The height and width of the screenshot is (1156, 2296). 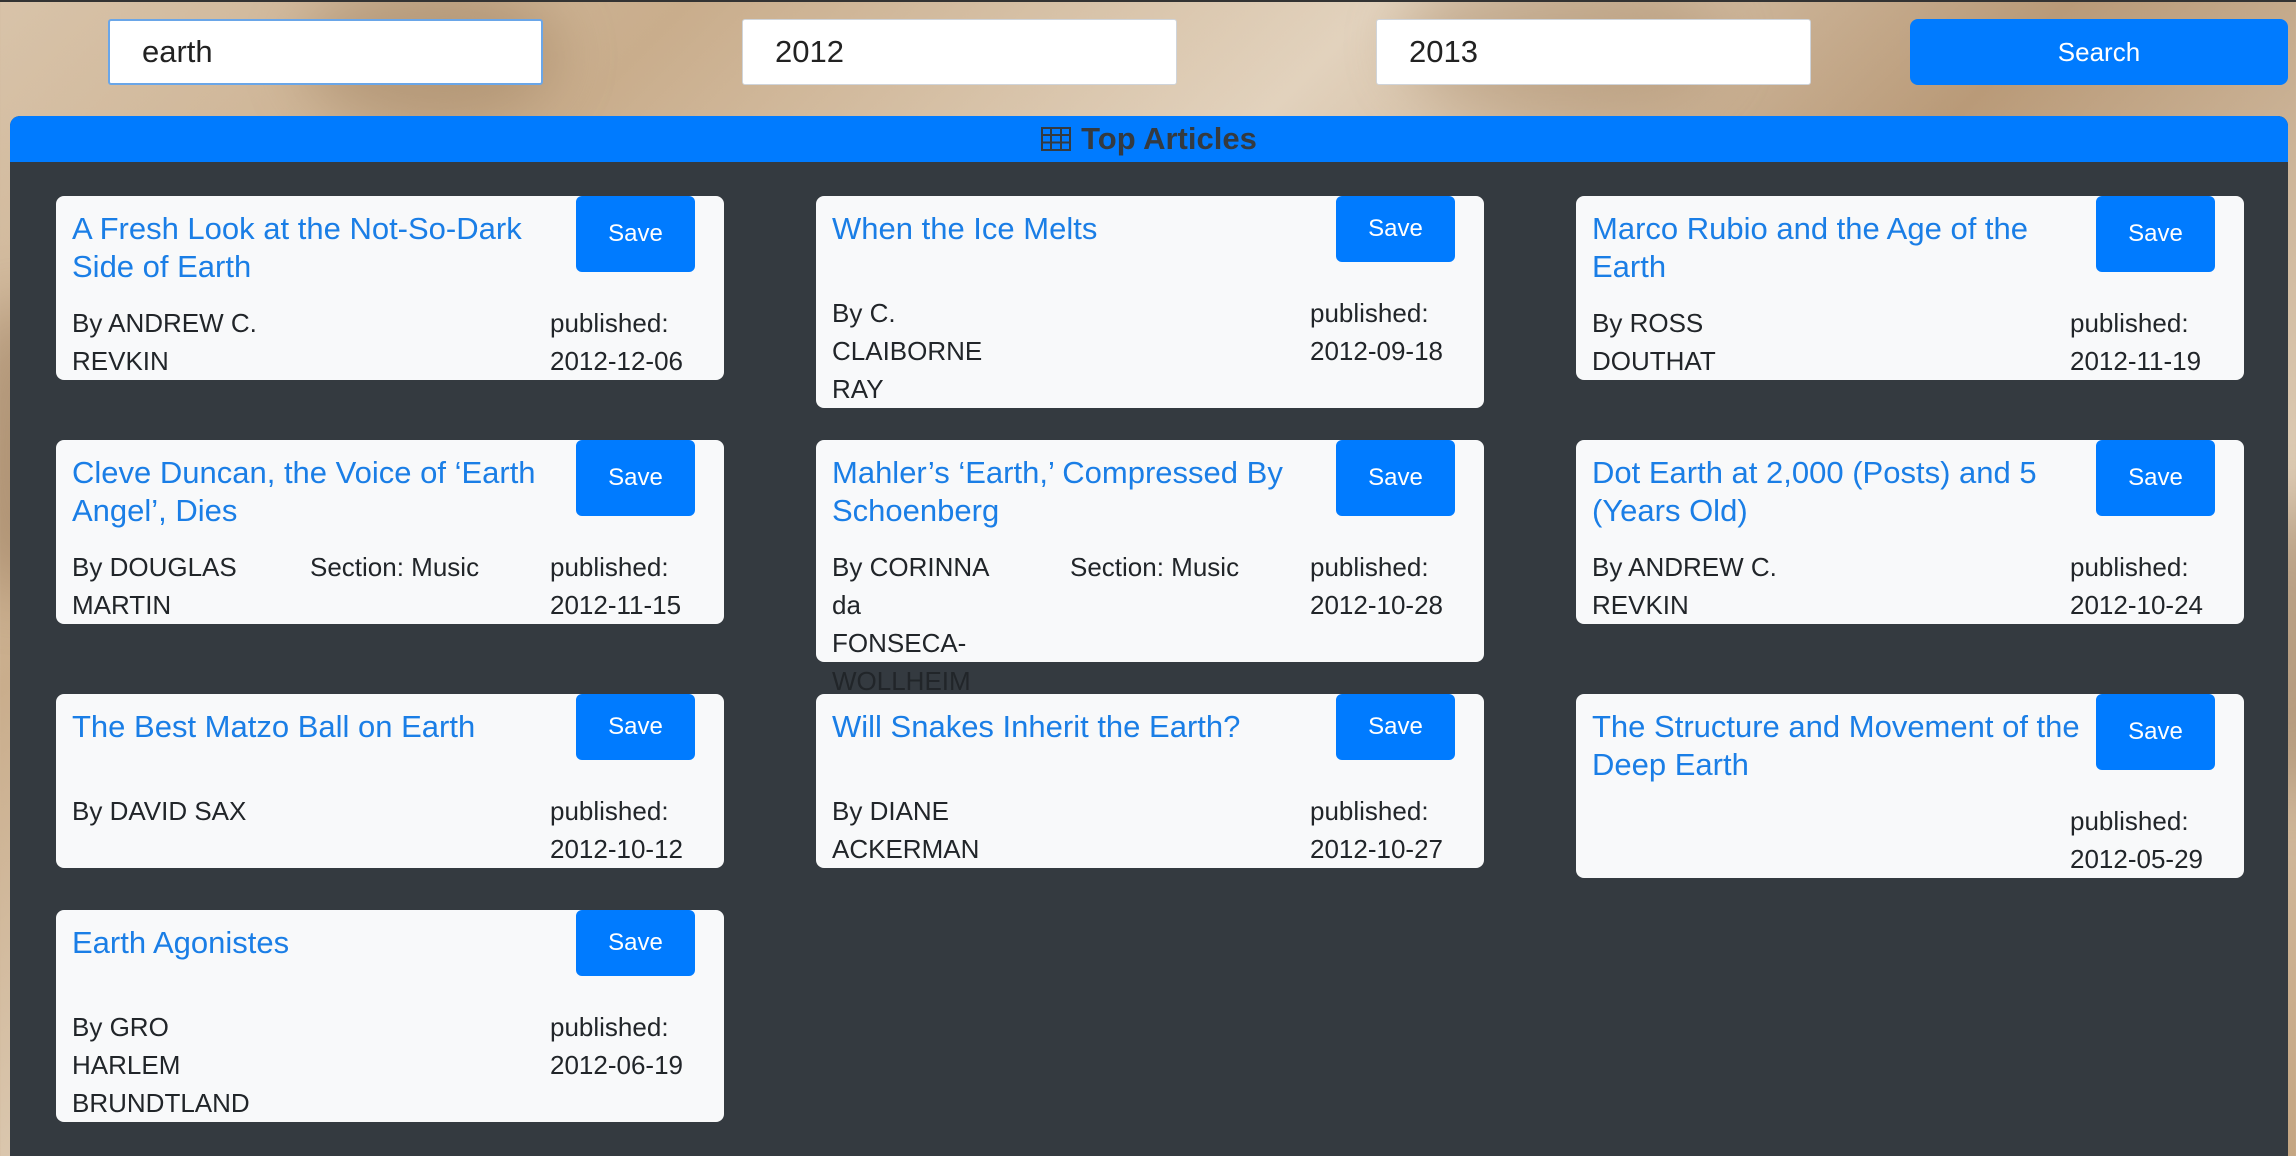 I want to click on table-icon, so click(x=1056, y=139).